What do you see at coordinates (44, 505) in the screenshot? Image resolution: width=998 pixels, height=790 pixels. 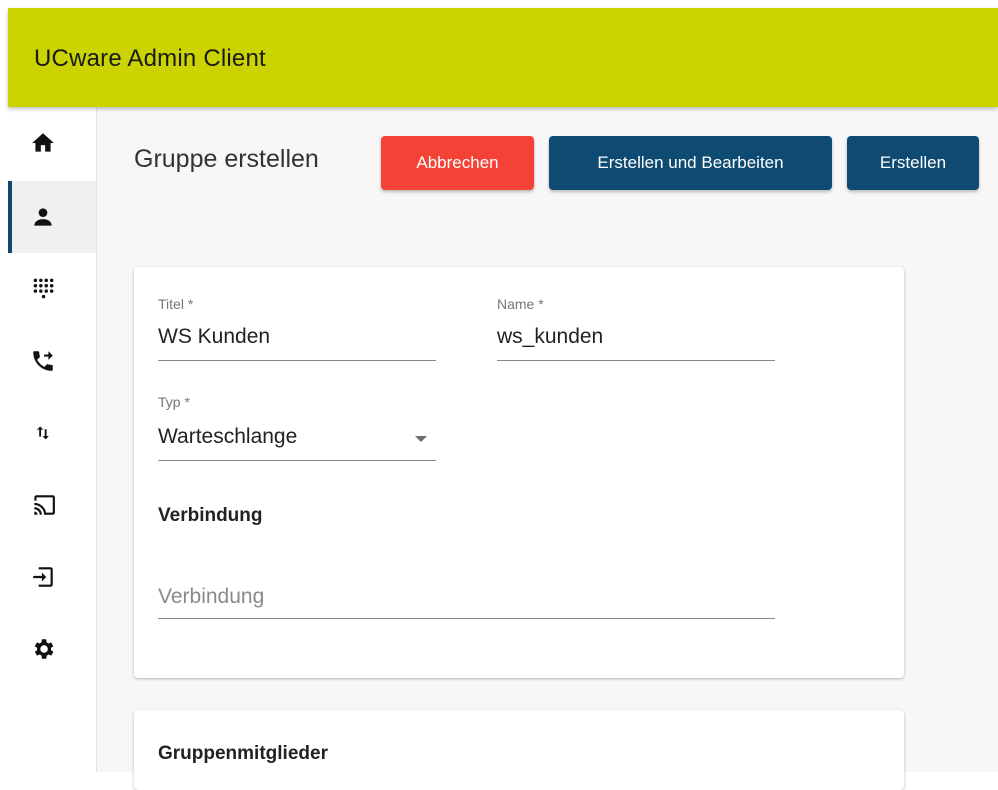 I see `cast-icon` at bounding box center [44, 505].